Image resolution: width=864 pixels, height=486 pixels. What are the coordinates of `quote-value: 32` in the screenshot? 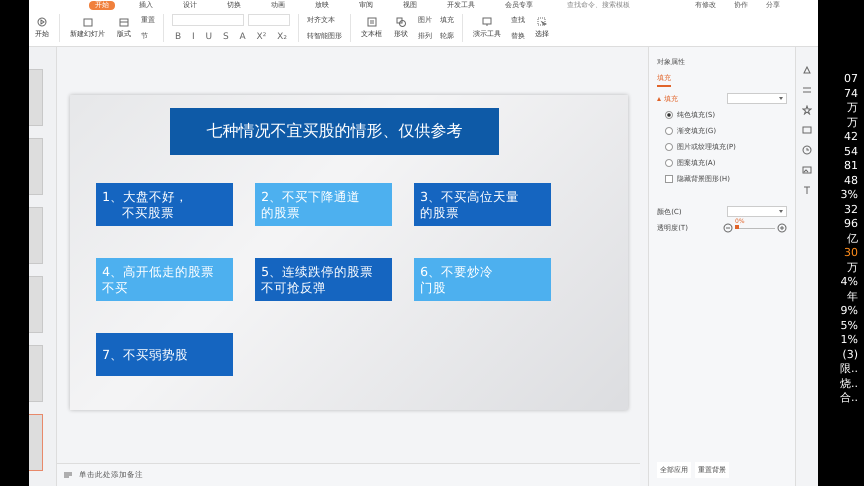 It's located at (851, 209).